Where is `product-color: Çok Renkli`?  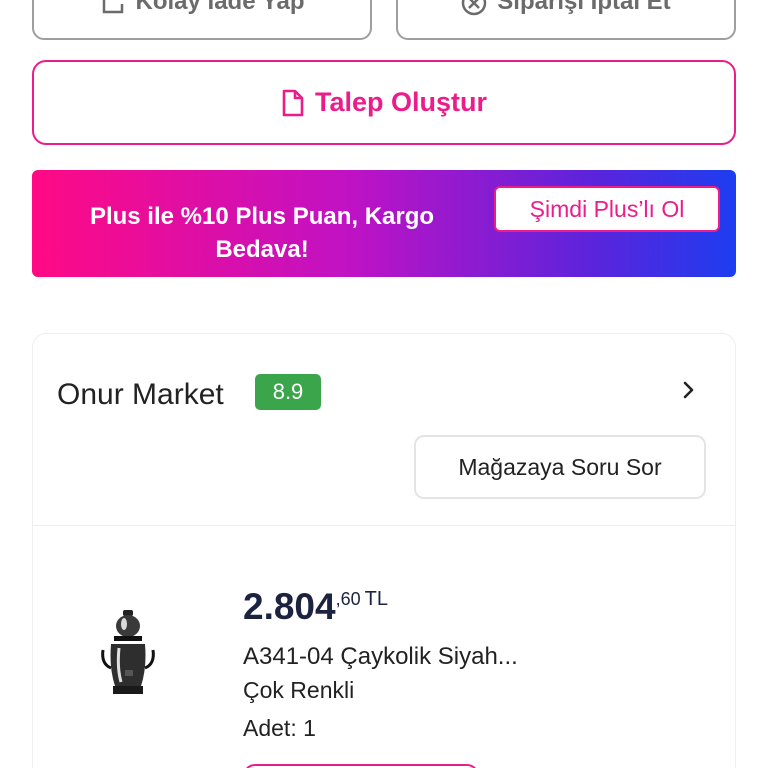 product-color: Çok Renkli is located at coordinates (299, 690).